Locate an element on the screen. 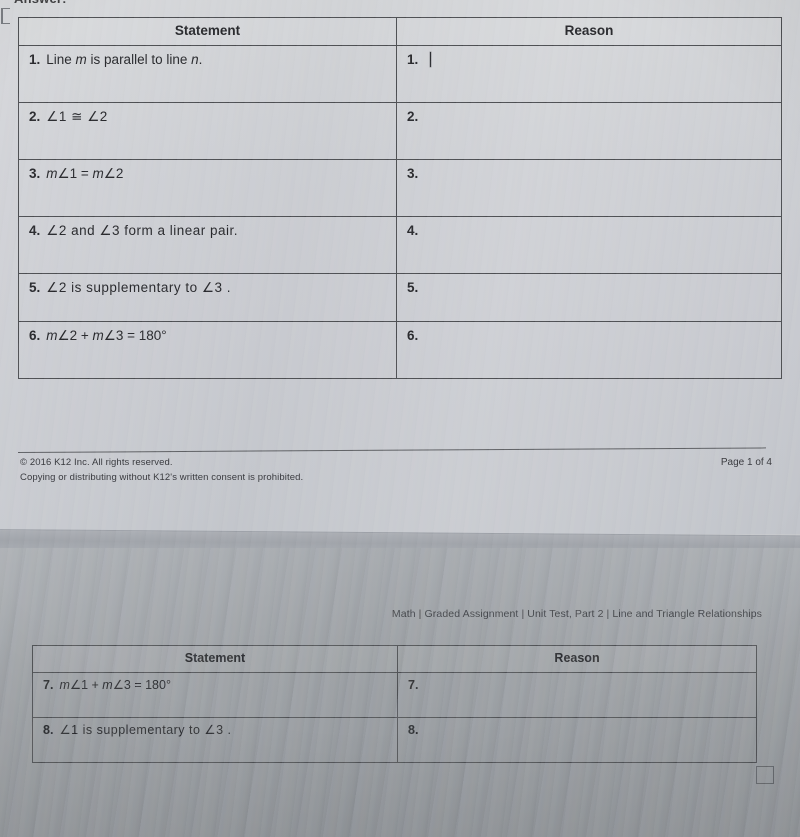 The image size is (800, 837). statement-text-7: m∠1 + m∠3 = 180° is located at coordinates (115, 685).